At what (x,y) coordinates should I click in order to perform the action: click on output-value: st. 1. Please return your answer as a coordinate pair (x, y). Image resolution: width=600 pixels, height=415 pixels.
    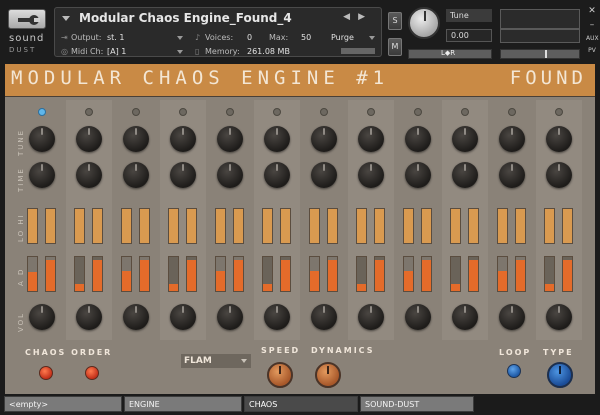
    Looking at the image, I should click on (115, 37).